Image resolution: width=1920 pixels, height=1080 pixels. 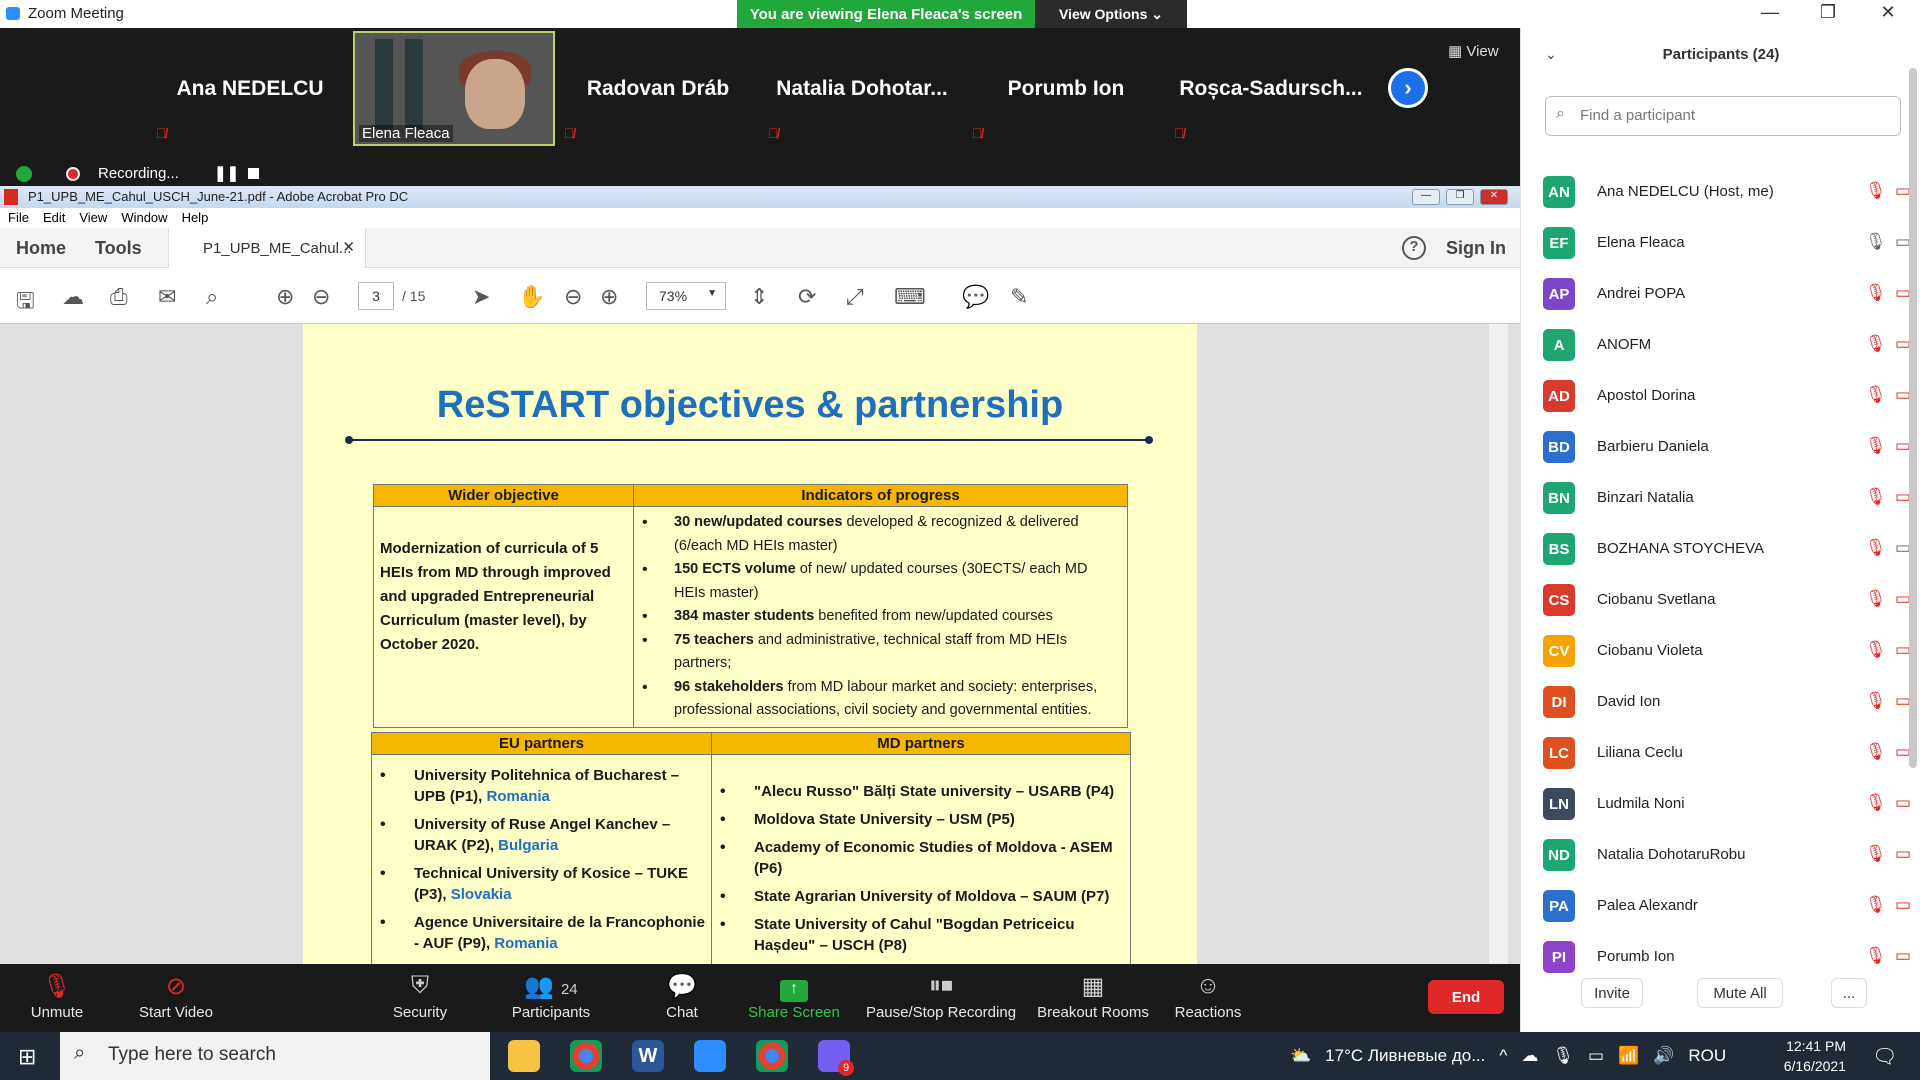 What do you see at coordinates (686, 296) in the screenshot?
I see `zoom-select: 73% ▼` at bounding box center [686, 296].